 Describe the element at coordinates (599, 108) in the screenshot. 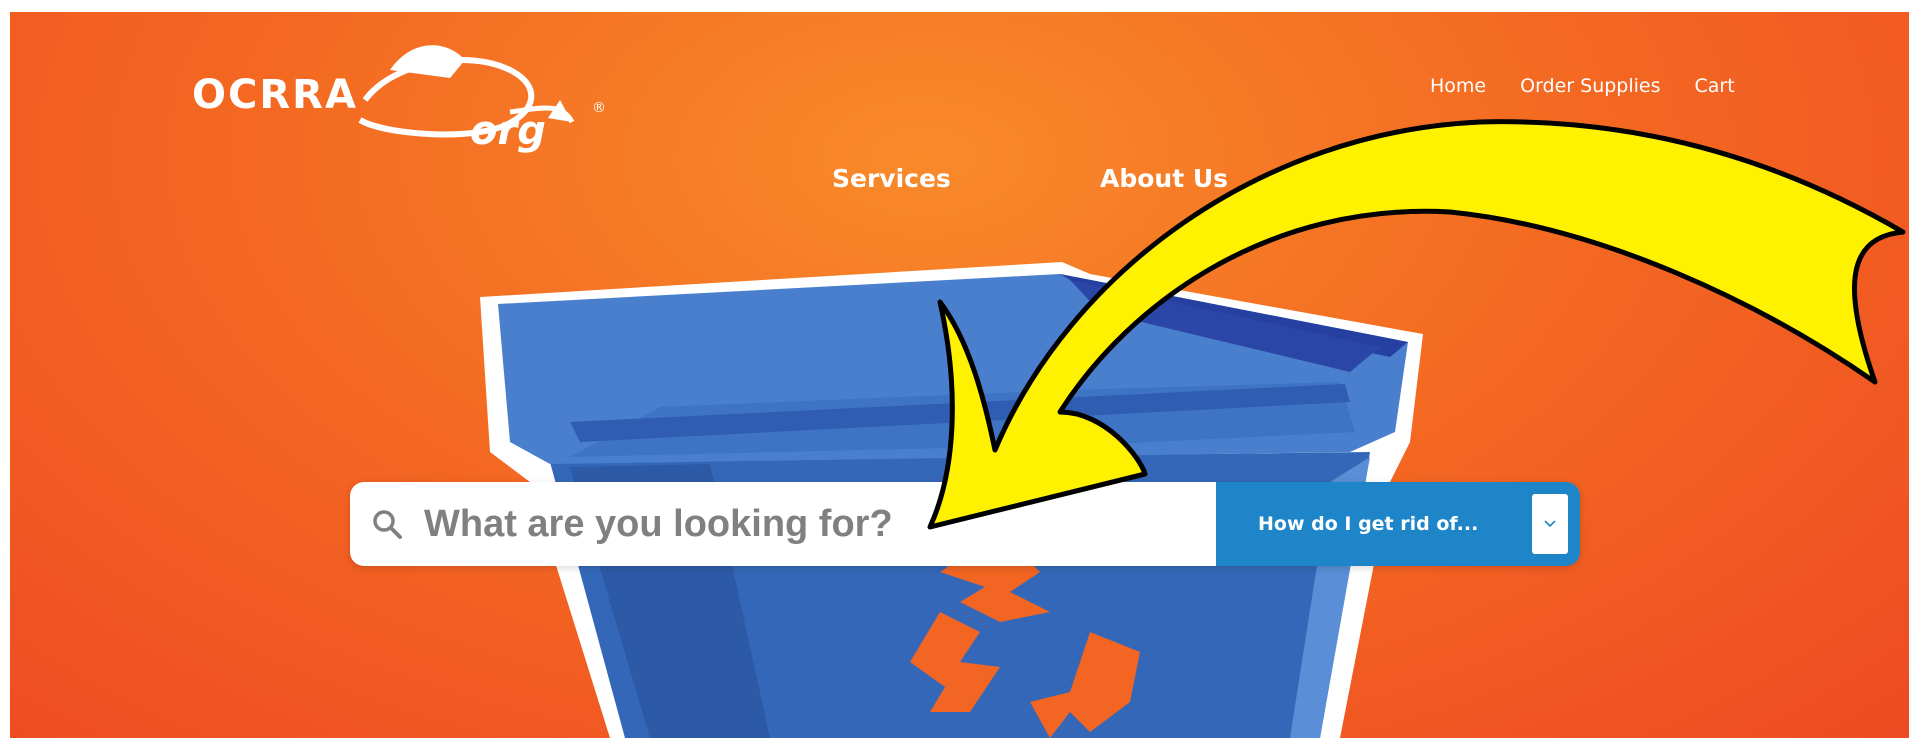

I see `registered-mark: ®` at that location.